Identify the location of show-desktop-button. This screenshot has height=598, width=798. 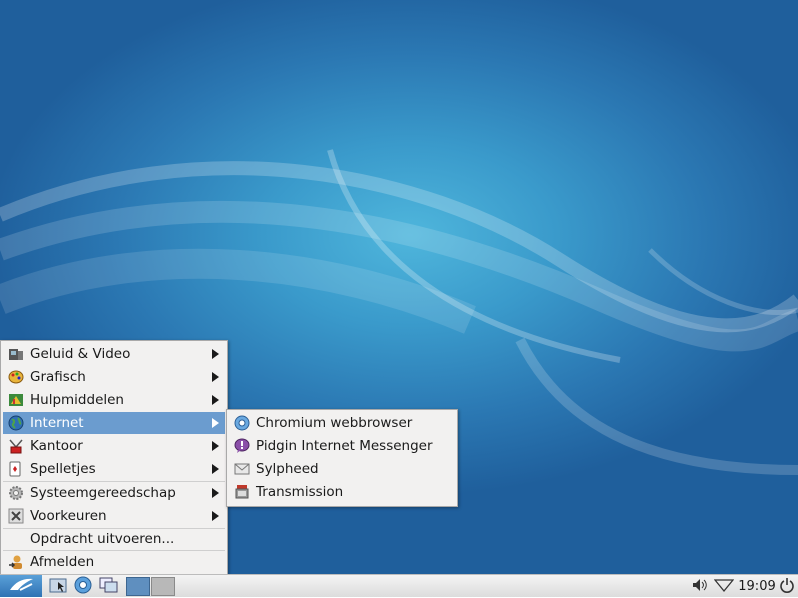
(109, 586).